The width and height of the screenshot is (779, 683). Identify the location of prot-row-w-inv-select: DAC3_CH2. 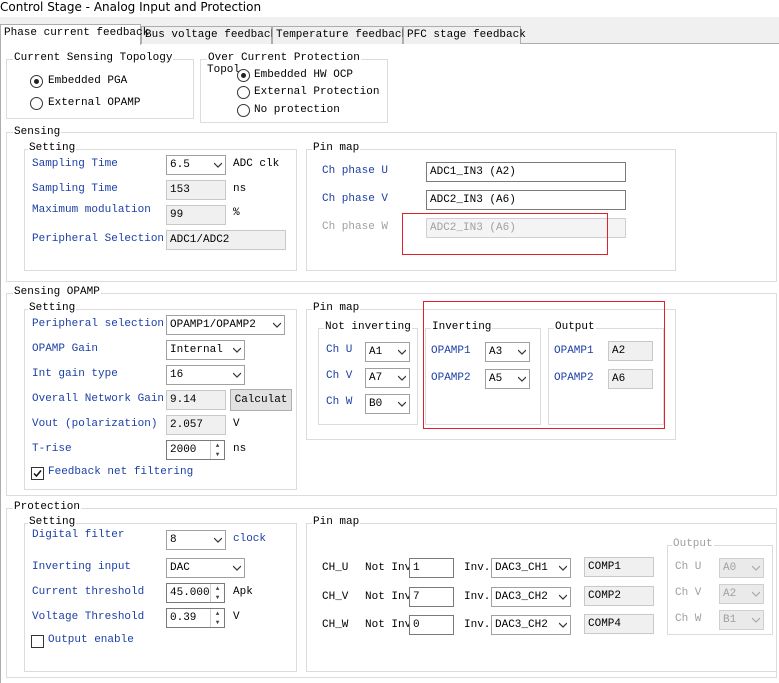
(531, 625).